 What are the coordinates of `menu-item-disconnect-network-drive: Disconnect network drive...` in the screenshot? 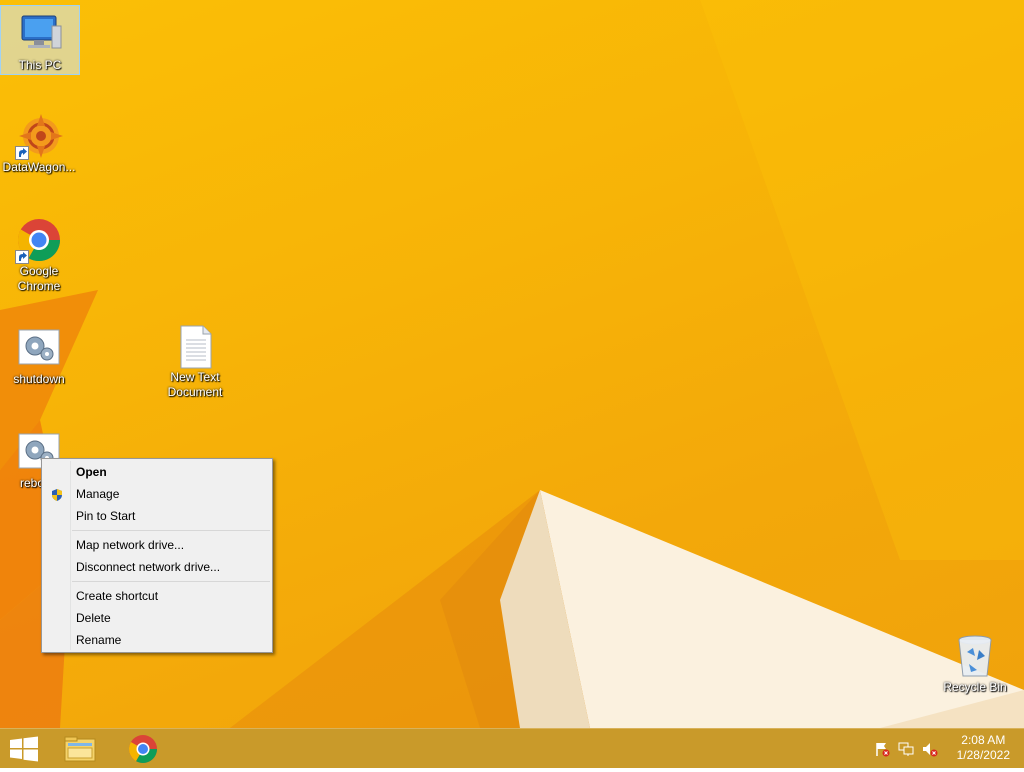 It's located at (157, 567).